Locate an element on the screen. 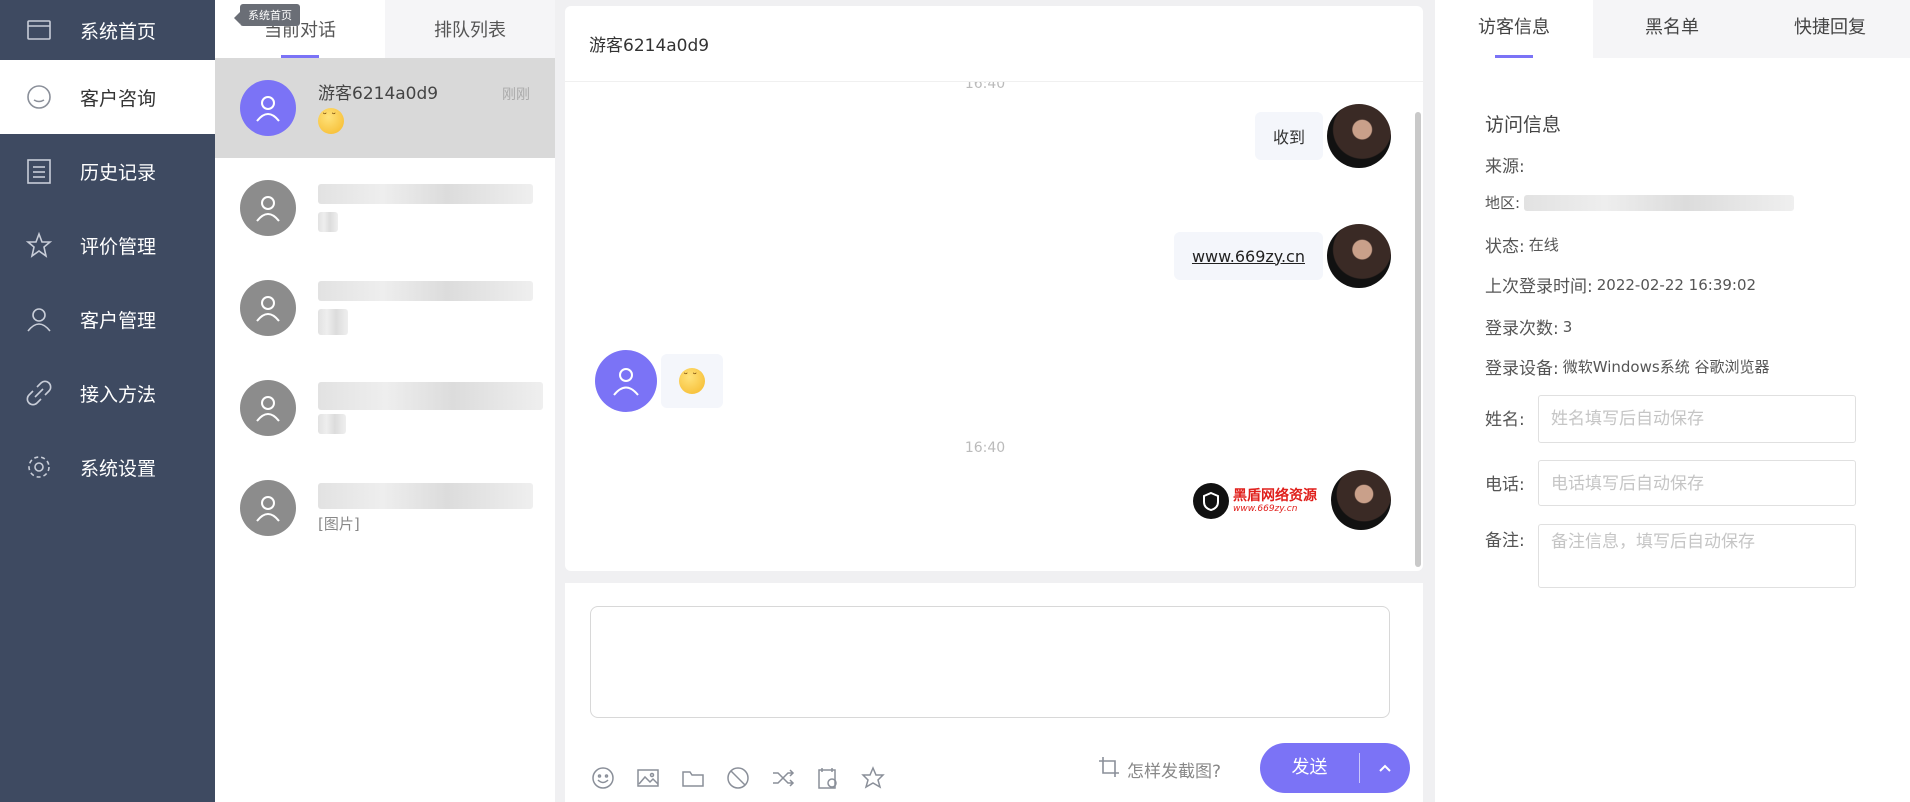 Image resolution: width=1910 pixels, height=802 pixels. nav-item-integration: 接入方法 is located at coordinates (107, 393).